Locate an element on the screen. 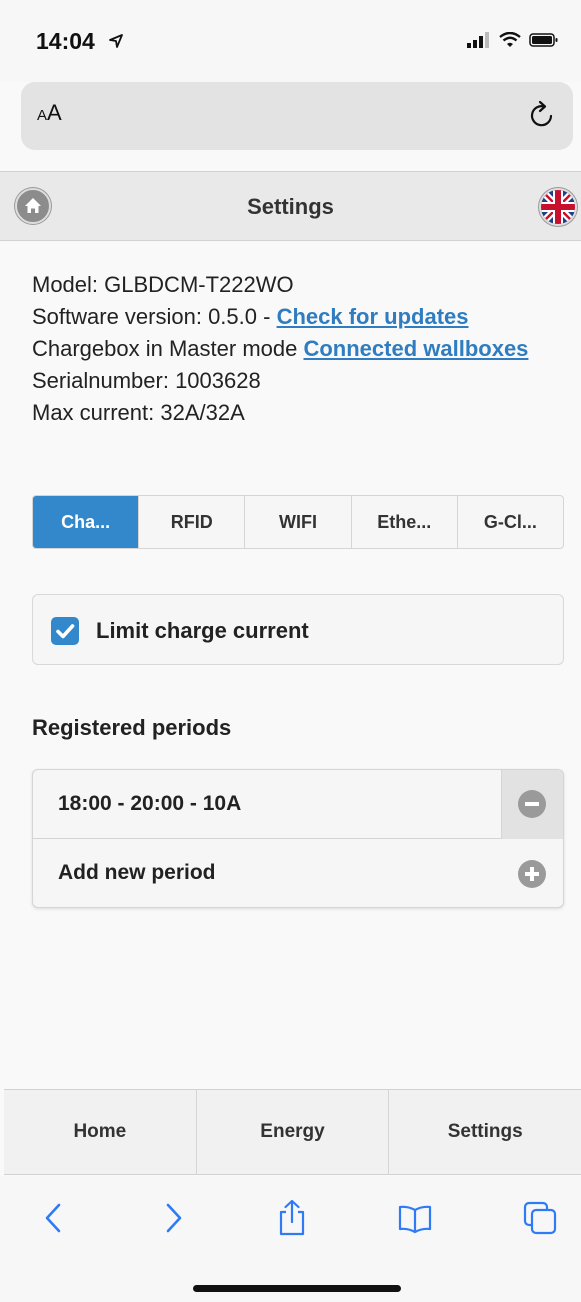  period-item: 18:00 - 20:00 - 10A is located at coordinates (298, 804).